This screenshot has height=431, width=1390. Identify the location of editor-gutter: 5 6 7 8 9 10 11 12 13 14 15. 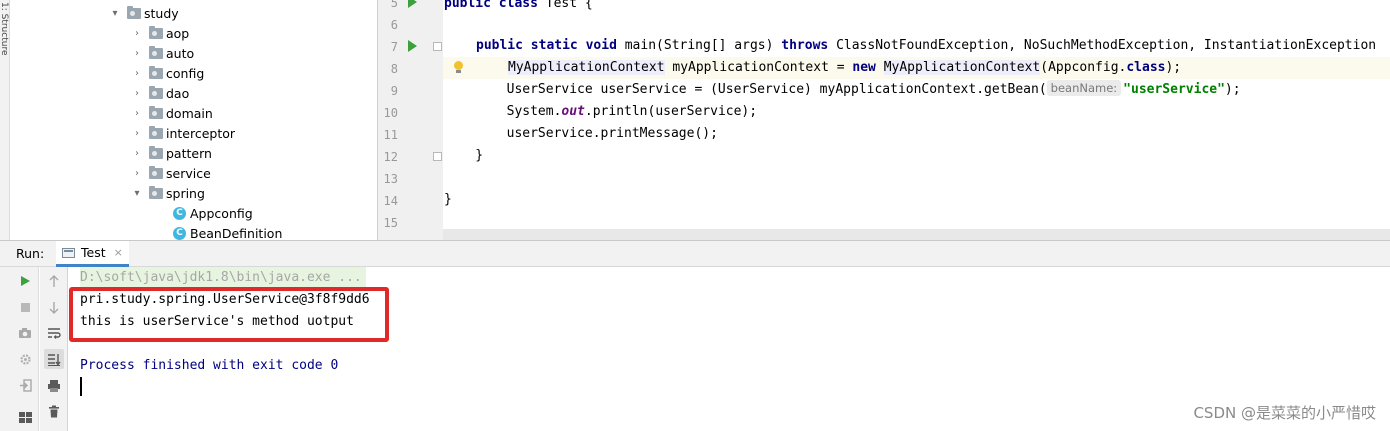
(410, 120).